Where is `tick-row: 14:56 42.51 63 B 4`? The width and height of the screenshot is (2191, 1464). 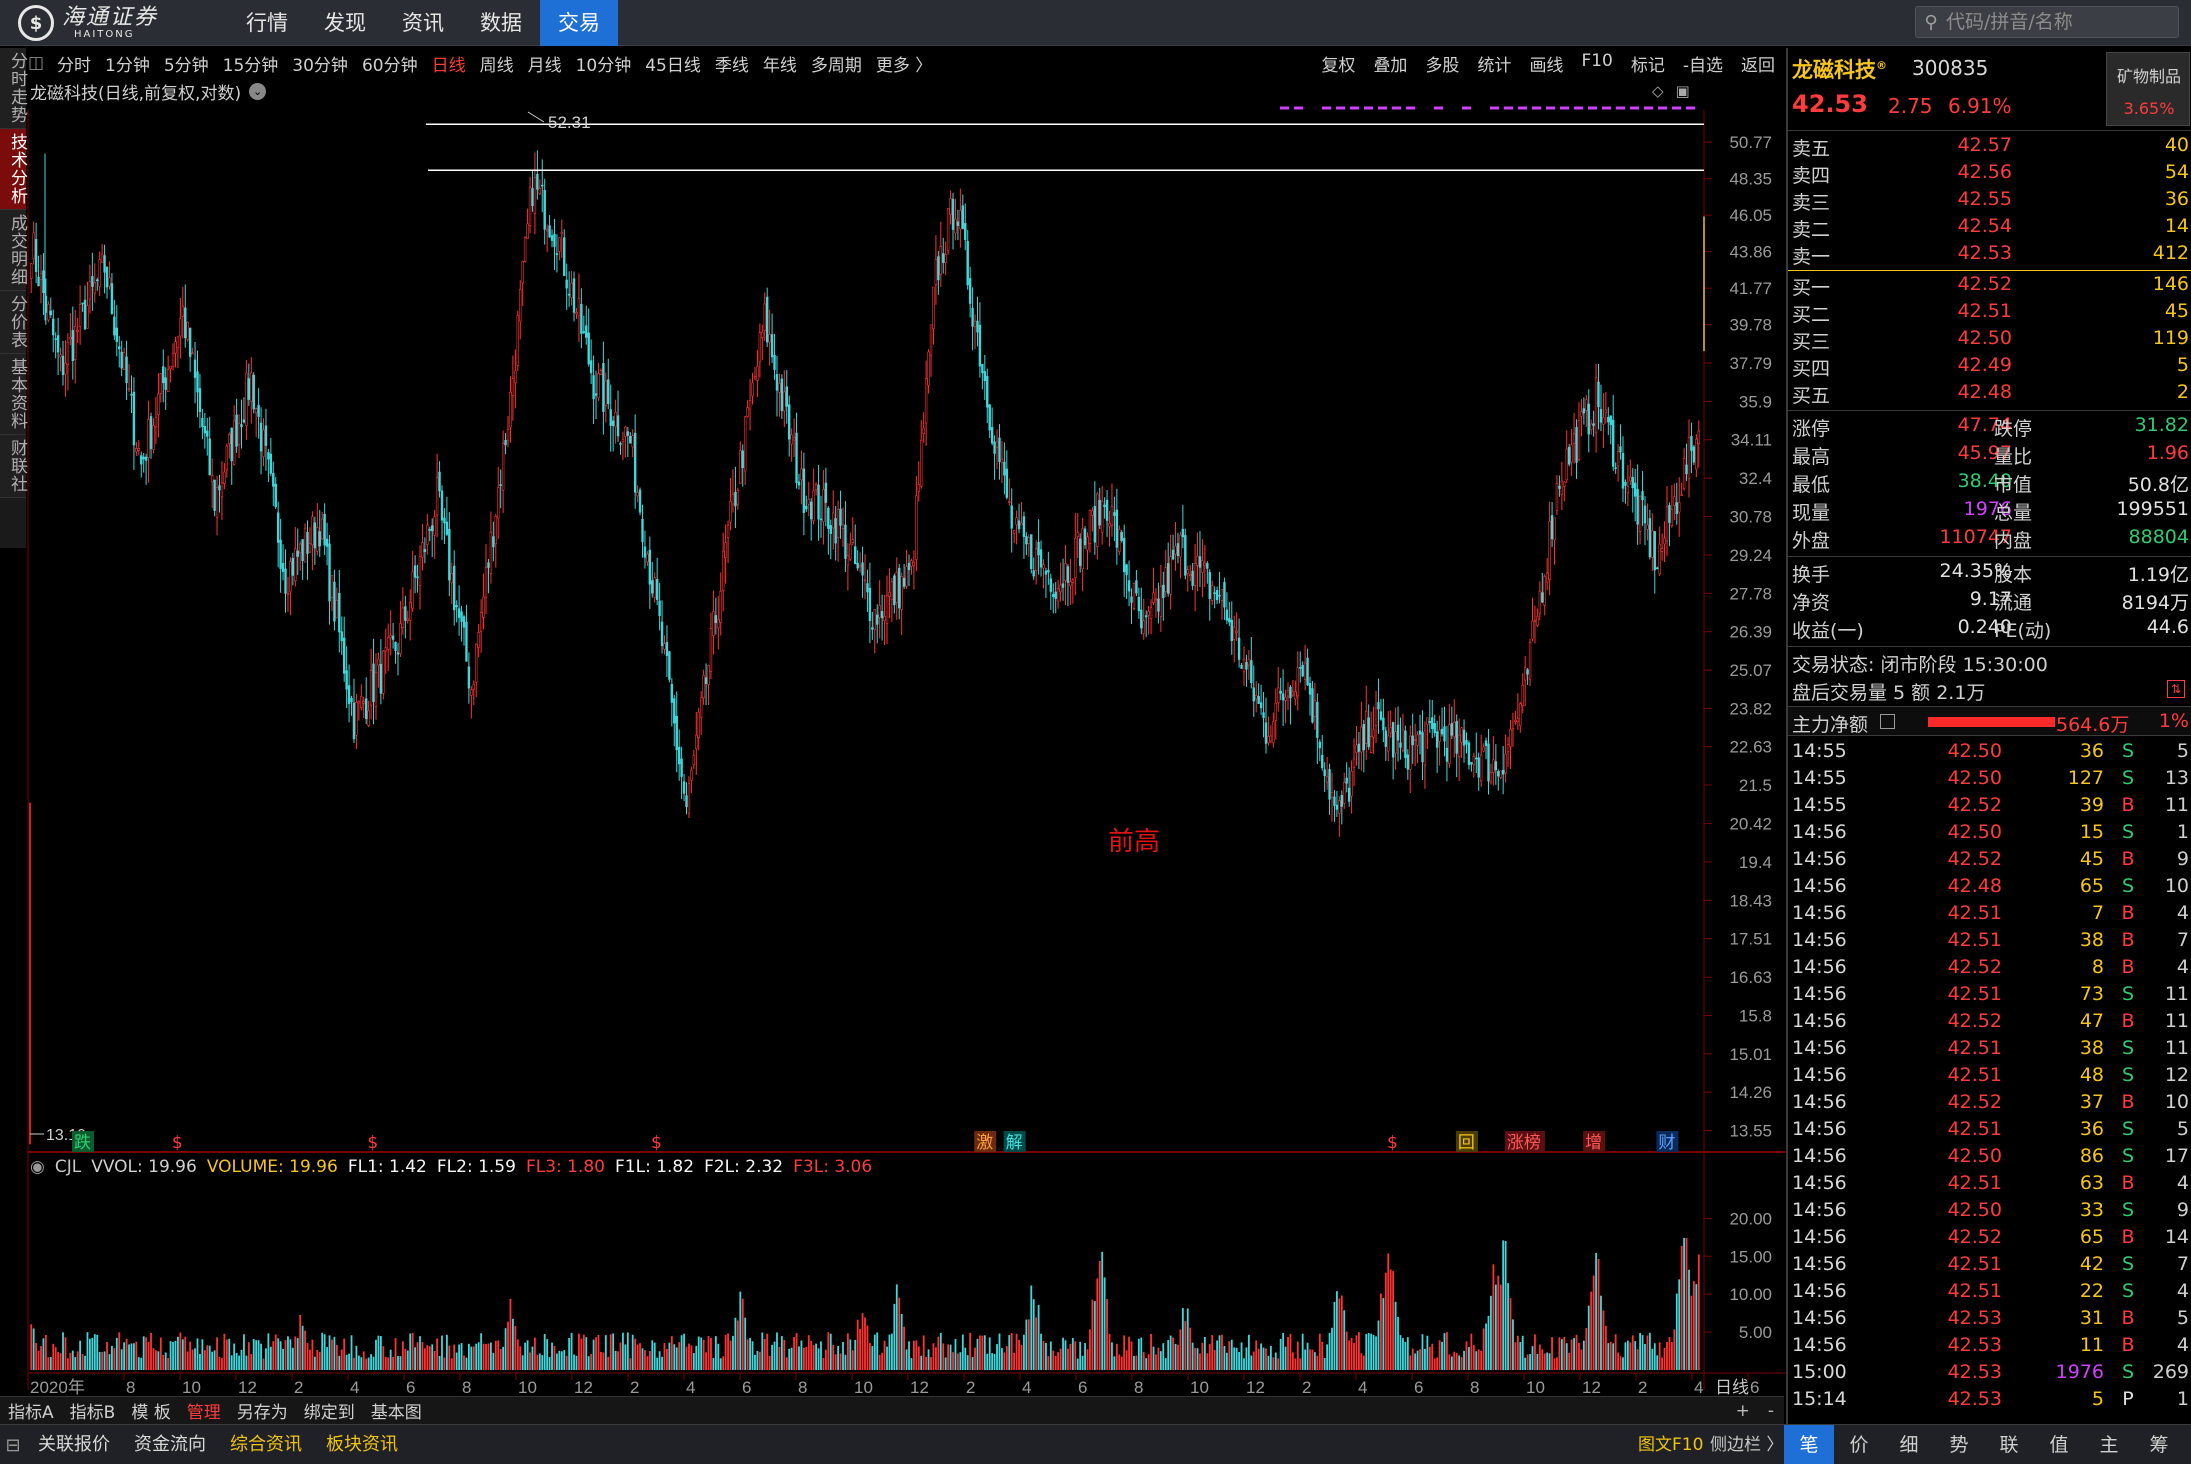 tick-row: 14:56 42.51 63 B 4 is located at coordinates (1989, 1185).